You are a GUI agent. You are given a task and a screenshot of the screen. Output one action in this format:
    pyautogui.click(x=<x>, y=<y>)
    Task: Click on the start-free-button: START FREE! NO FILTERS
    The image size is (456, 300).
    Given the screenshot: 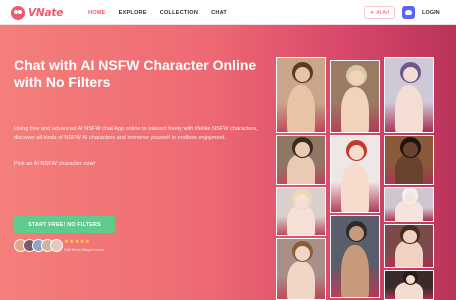 What is the action you would take?
    pyautogui.click(x=64, y=224)
    